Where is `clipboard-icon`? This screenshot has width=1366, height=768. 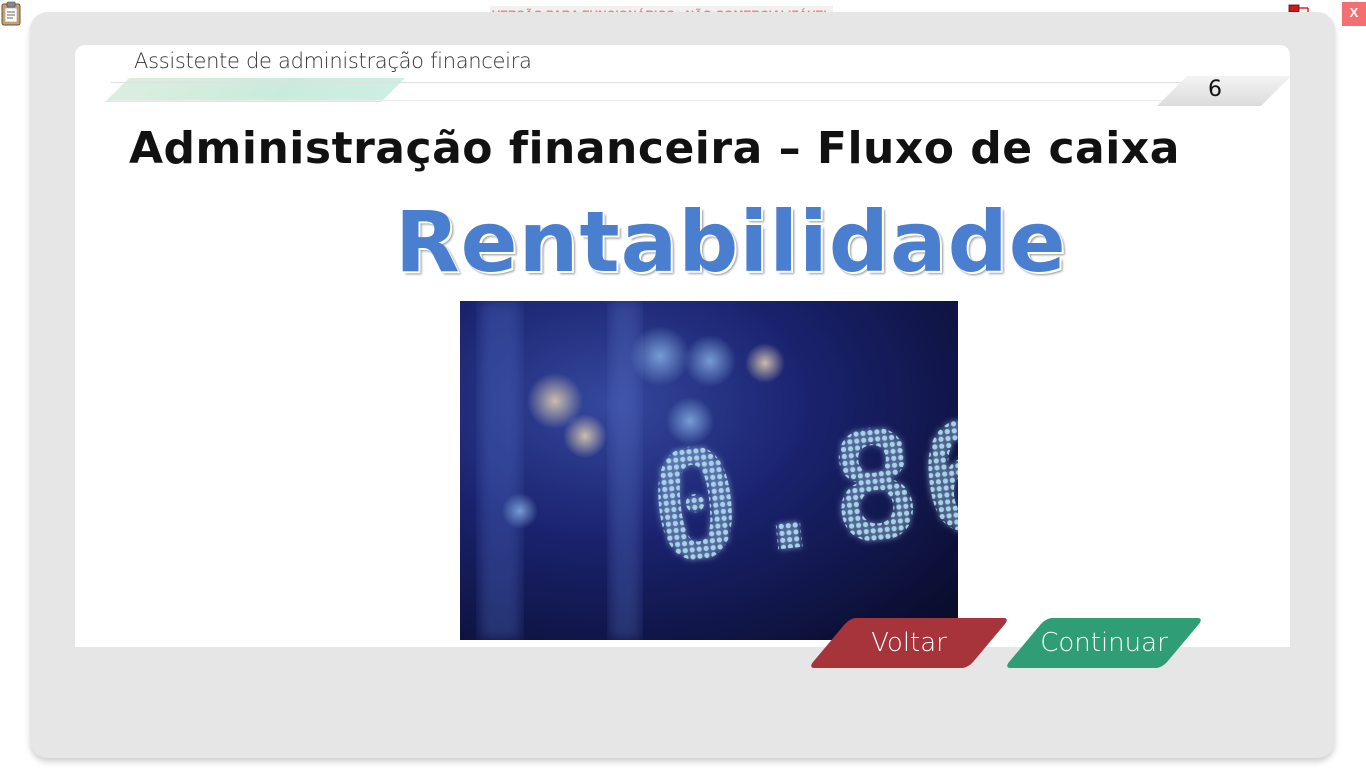 clipboard-icon is located at coordinates (11, 13).